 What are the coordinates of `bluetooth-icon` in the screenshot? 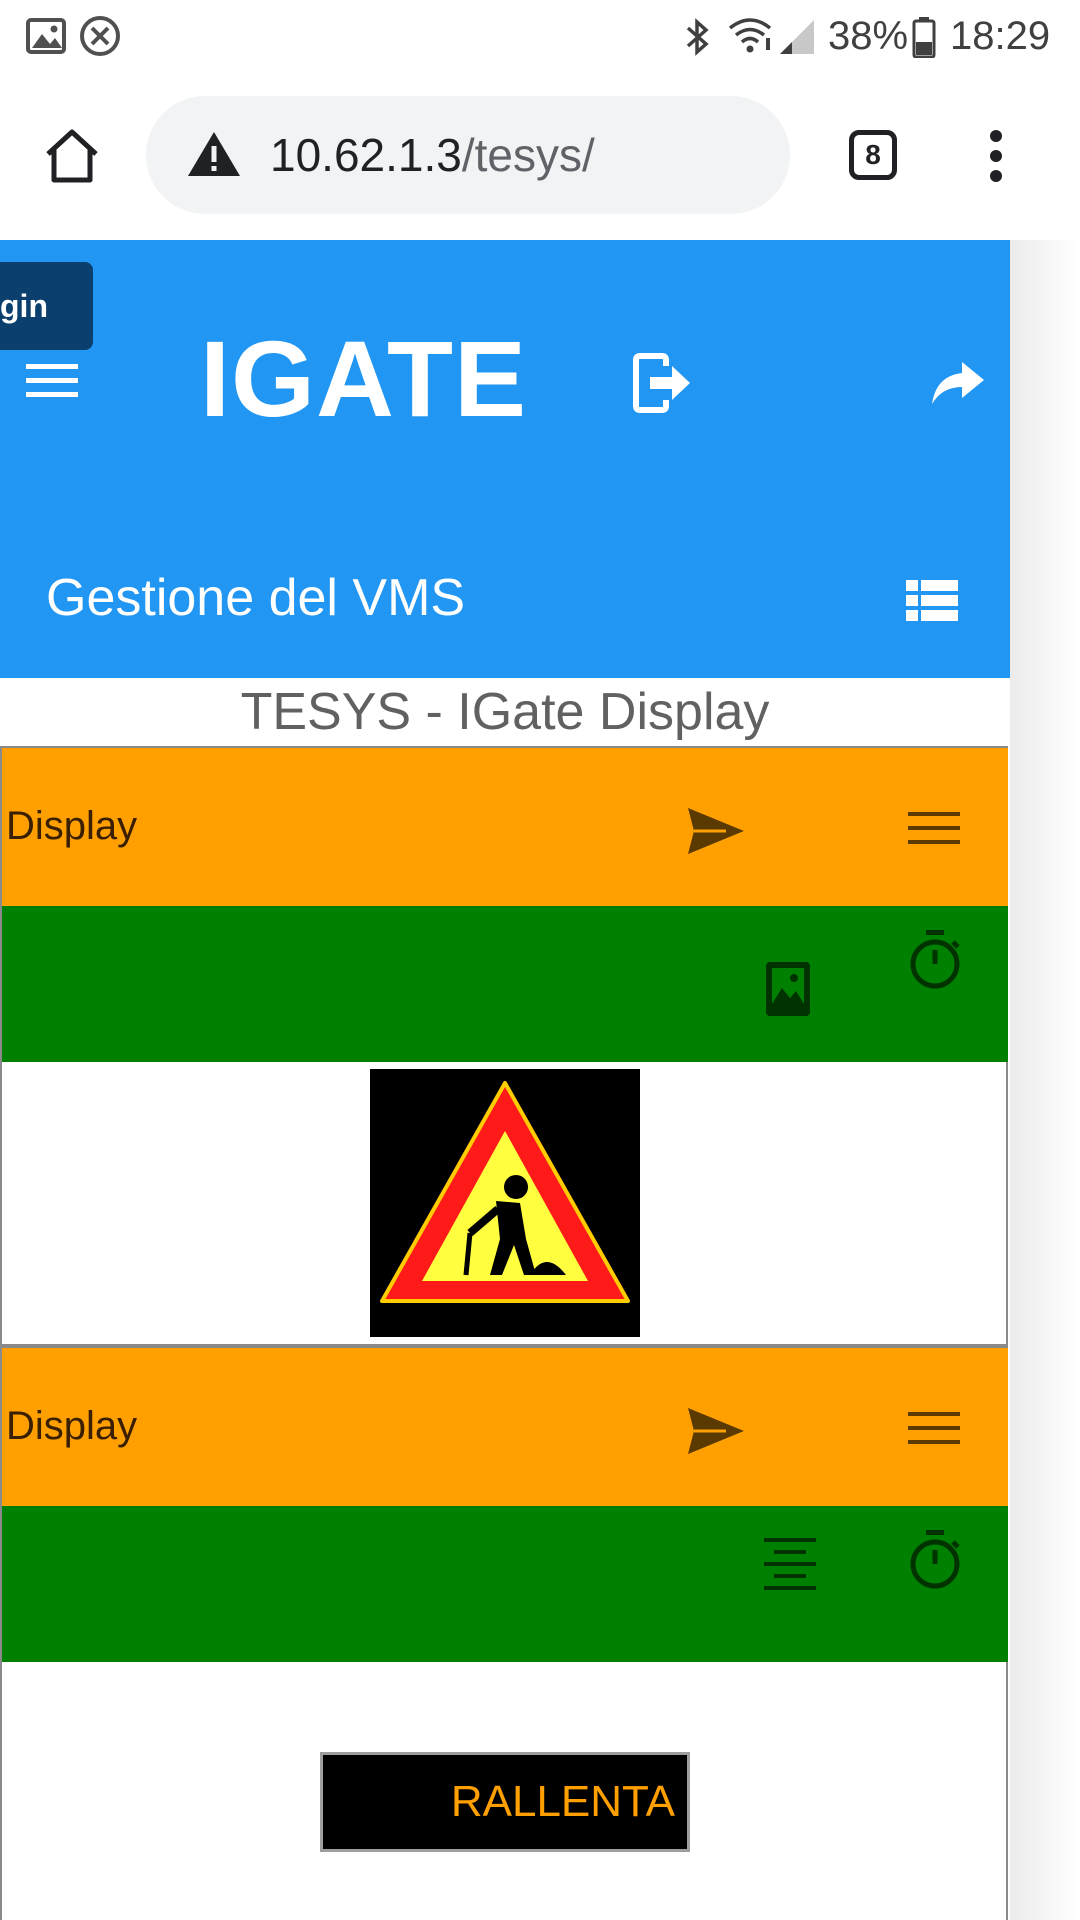 It's located at (697, 37).